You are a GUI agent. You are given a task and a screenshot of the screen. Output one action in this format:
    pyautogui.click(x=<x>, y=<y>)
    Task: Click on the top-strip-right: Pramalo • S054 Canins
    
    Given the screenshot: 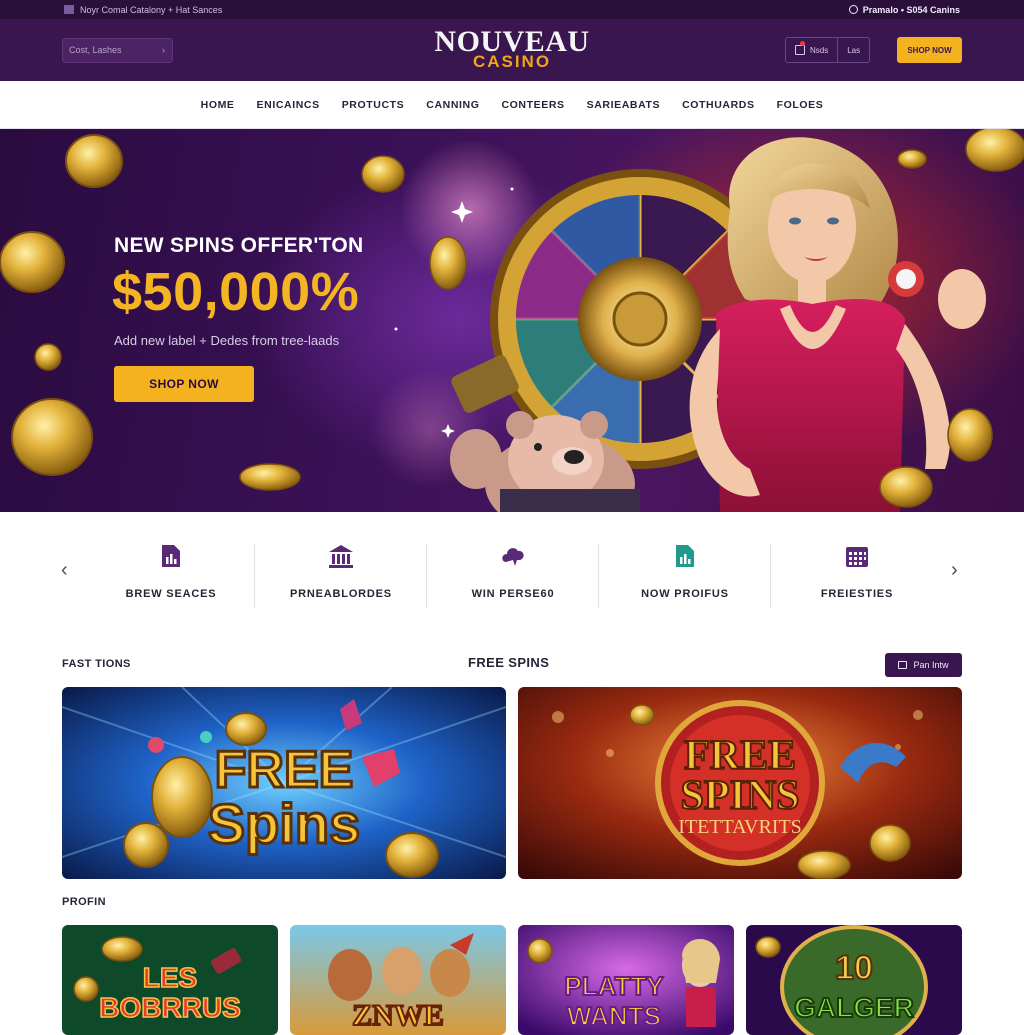 What is the action you would take?
    pyautogui.click(x=904, y=9)
    